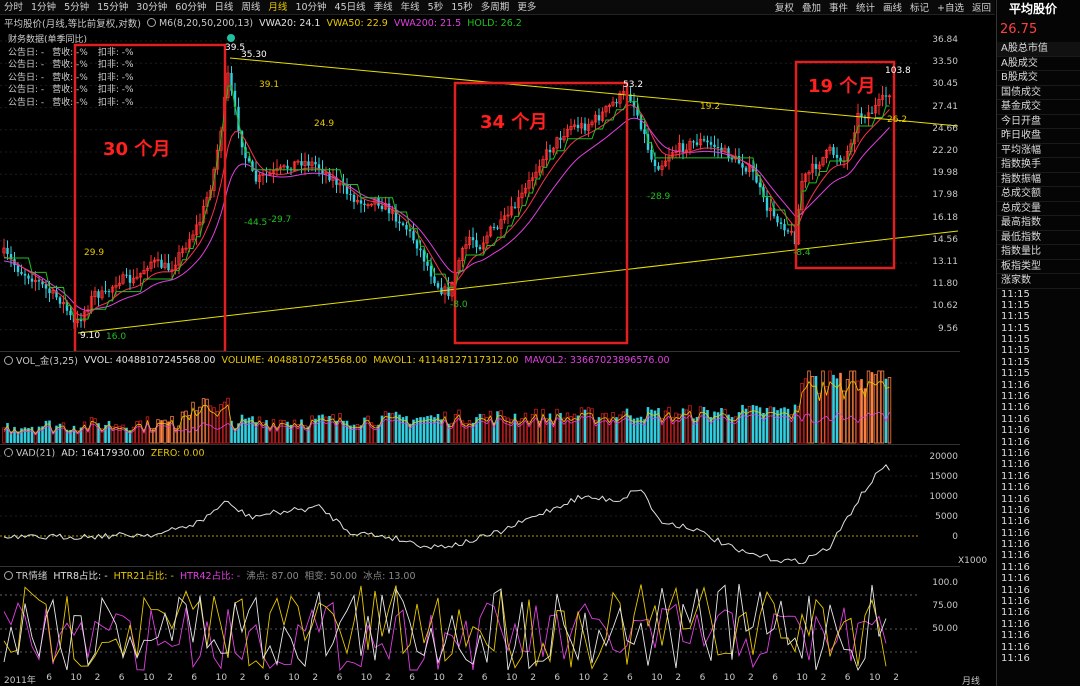 Image resolution: width=1080 pixels, height=686 pixels. What do you see at coordinates (462, 7) in the screenshot?
I see `tab-timeframe: 15秒` at bounding box center [462, 7].